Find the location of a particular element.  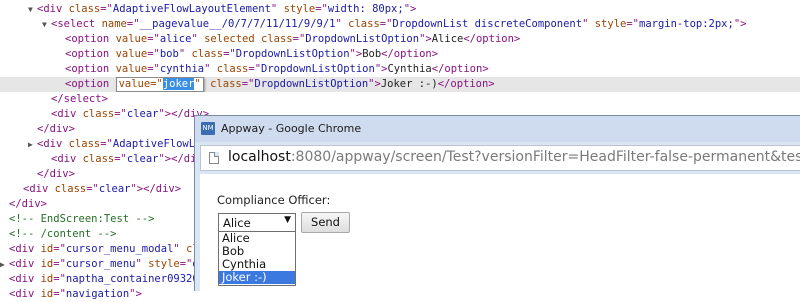

window-titlebar: NM Appway - Google Chrome is located at coordinates (497, 129).